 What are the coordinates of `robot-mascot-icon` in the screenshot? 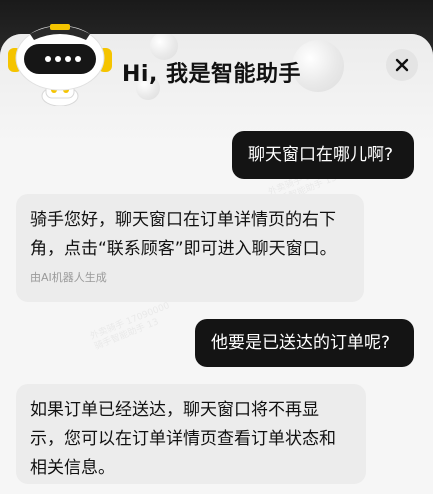 It's located at (60, 65).